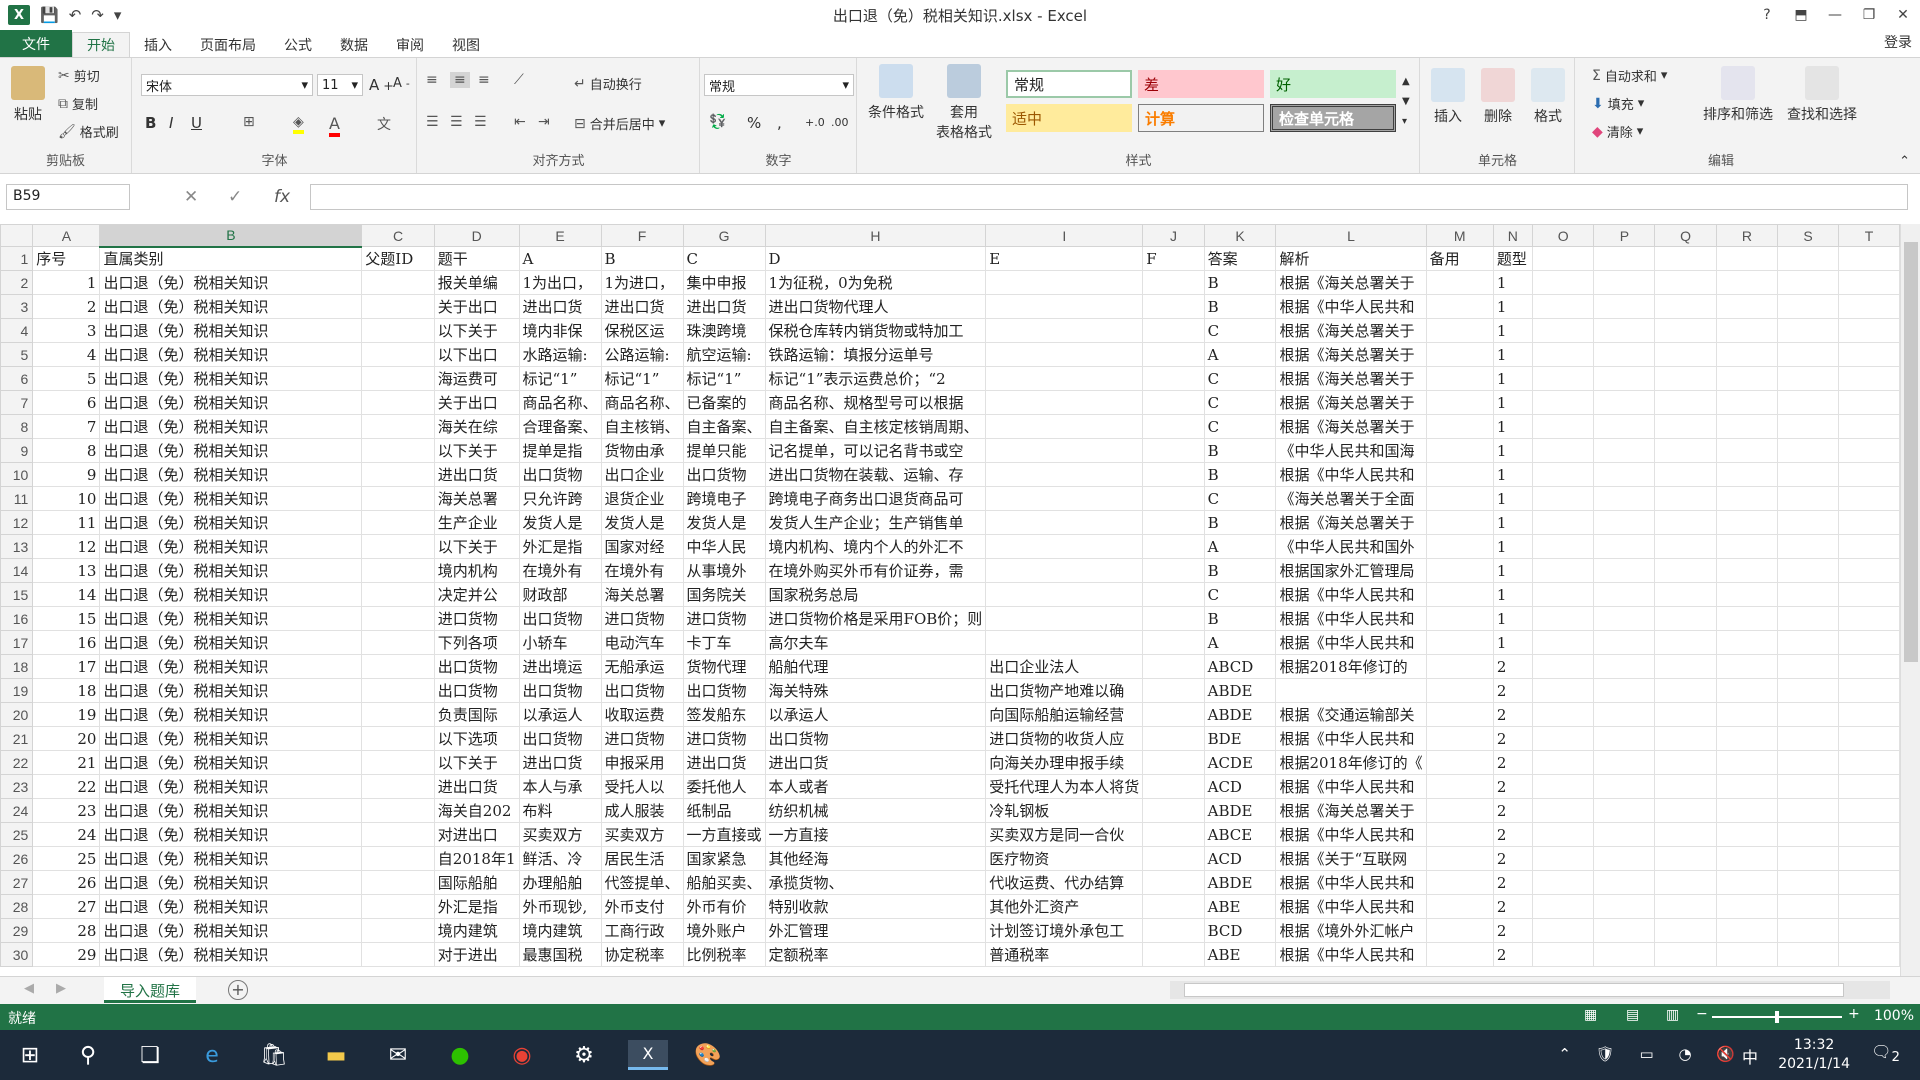 The height and width of the screenshot is (1080, 1920). What do you see at coordinates (17, 235) in the screenshot?
I see `select-all-corner` at bounding box center [17, 235].